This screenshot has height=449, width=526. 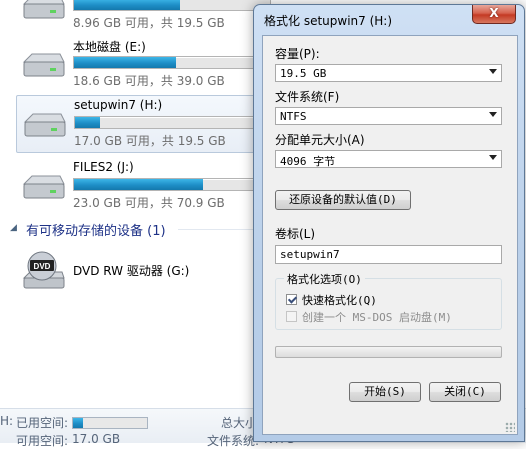 What do you see at coordinates (388, 254) in the screenshot?
I see `volume-label-input: setupwin7` at bounding box center [388, 254].